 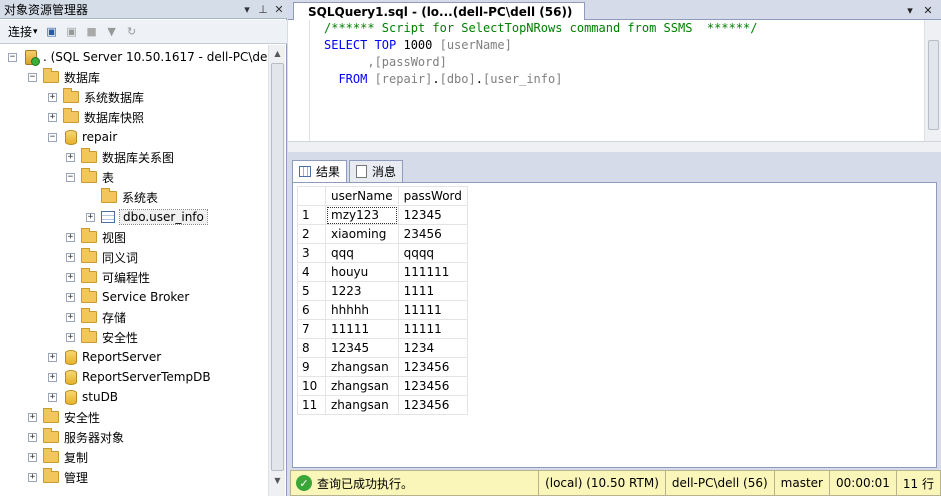 What do you see at coordinates (311, 253) in the screenshot?
I see `row-number: 3` at bounding box center [311, 253].